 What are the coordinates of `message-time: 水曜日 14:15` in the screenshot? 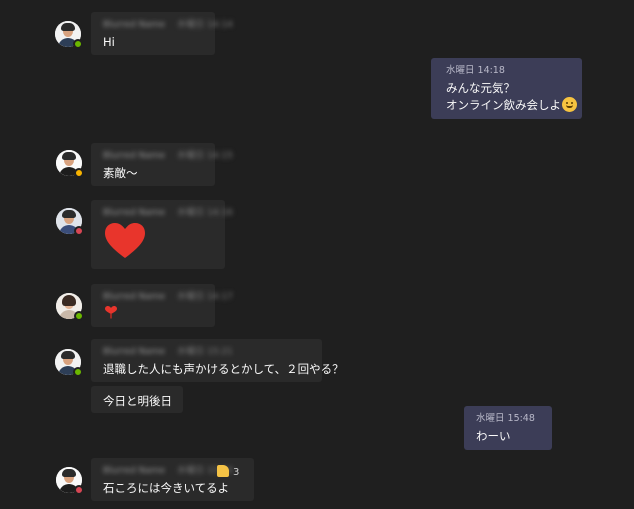 It's located at (205, 156).